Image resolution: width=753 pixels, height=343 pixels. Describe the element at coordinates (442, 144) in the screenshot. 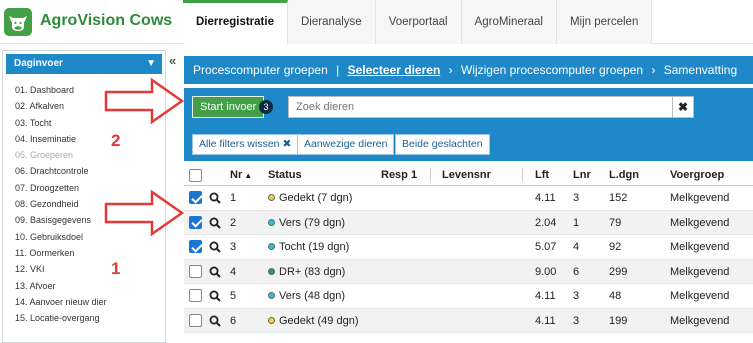

I see `both-sexes-filter: Beide geslachten` at that location.